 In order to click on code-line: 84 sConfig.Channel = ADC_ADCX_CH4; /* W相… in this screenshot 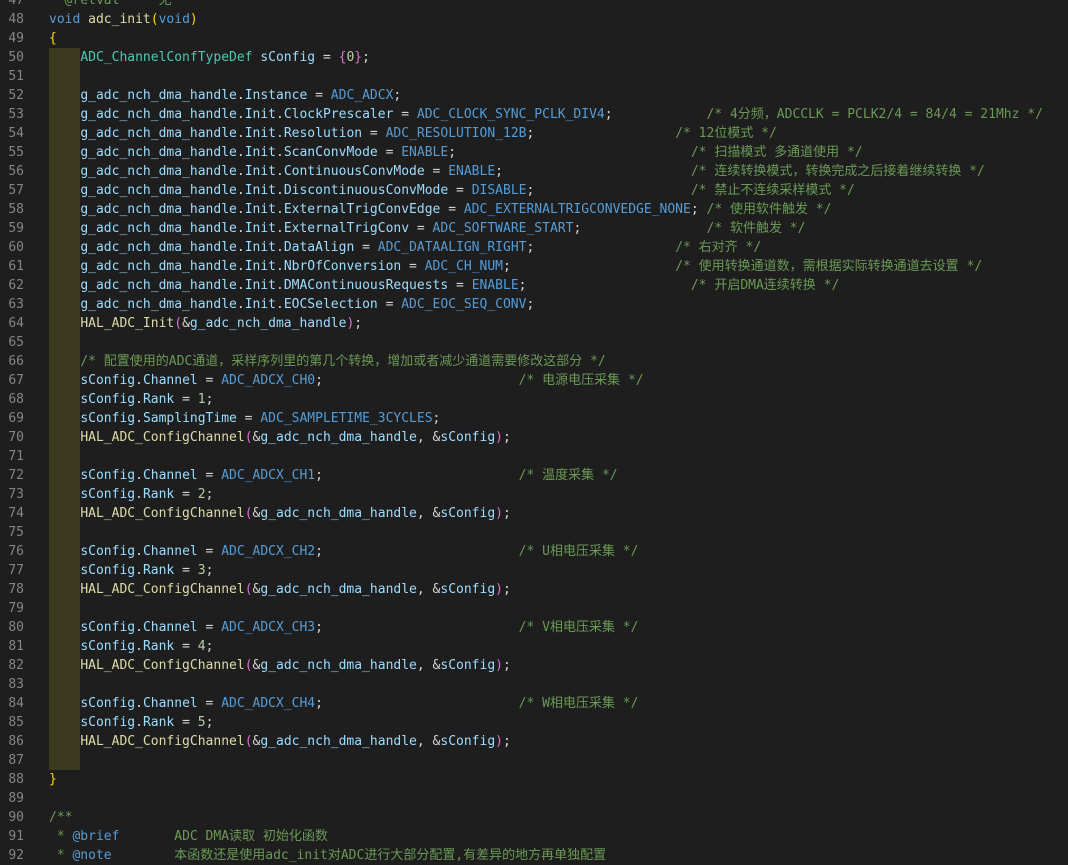, I will do `click(534, 703)`.